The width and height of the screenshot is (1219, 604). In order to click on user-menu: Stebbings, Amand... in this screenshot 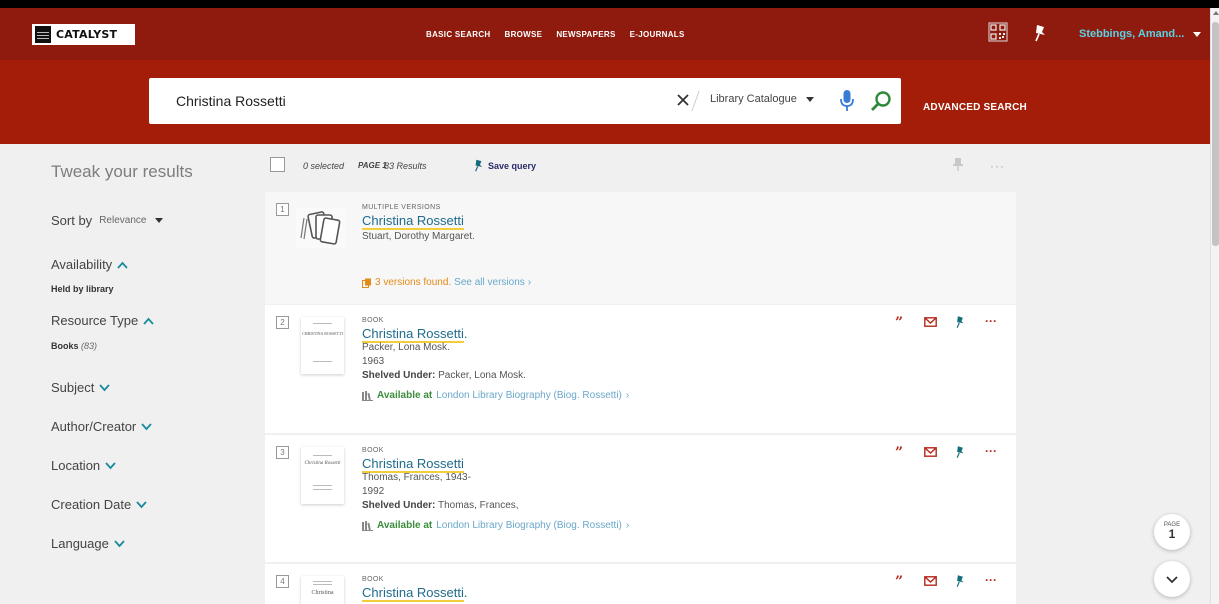, I will do `click(1140, 34)`.